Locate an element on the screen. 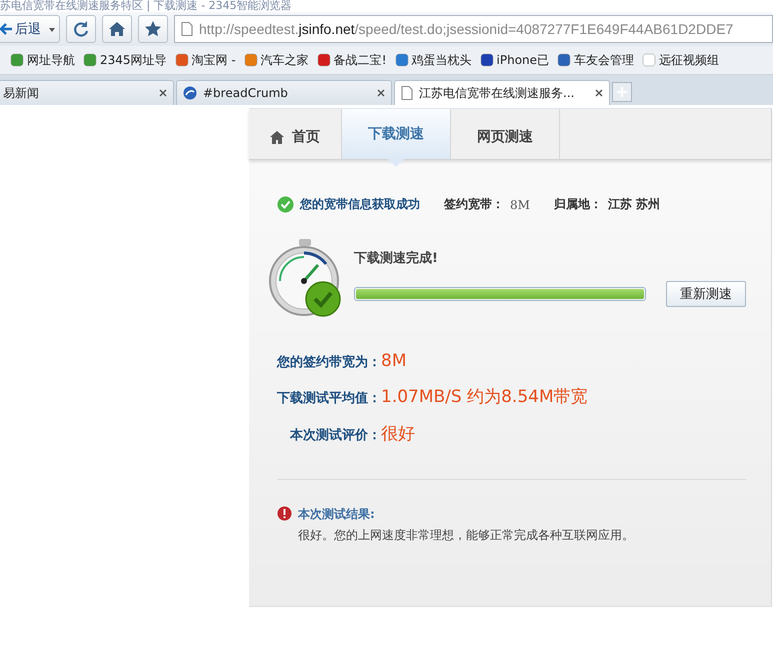  stopwatch-icon is located at coordinates (305, 278).